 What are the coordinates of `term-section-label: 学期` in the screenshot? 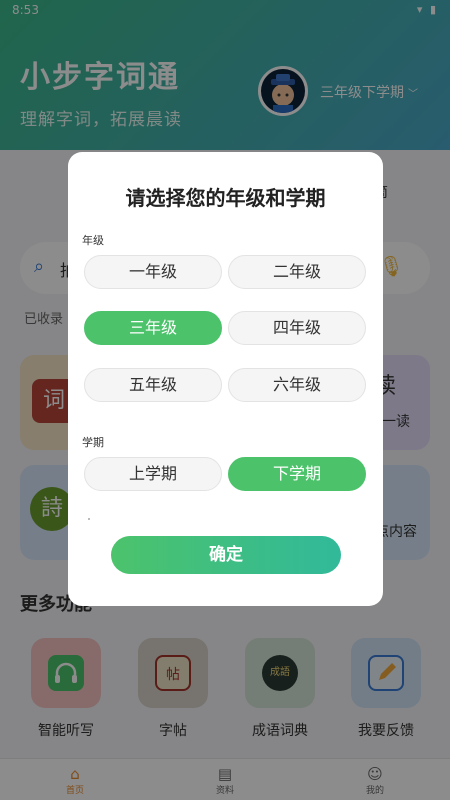 It's located at (93, 442).